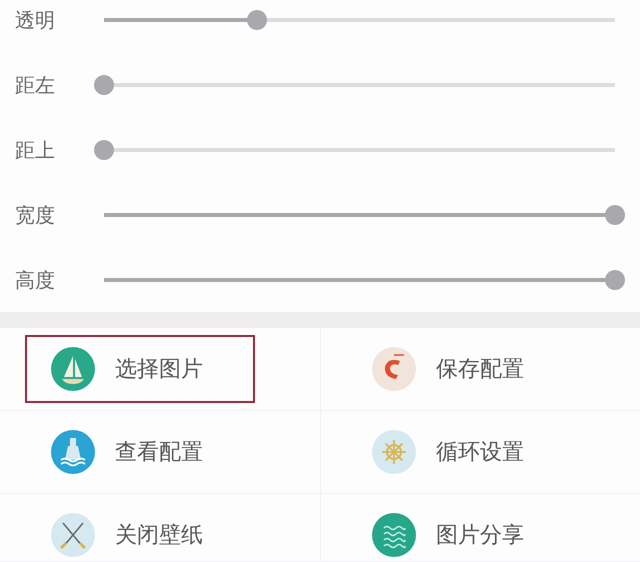 The height and width of the screenshot is (562, 640). What do you see at coordinates (35, 20) in the screenshot?
I see `slider-label: 透明` at bounding box center [35, 20].